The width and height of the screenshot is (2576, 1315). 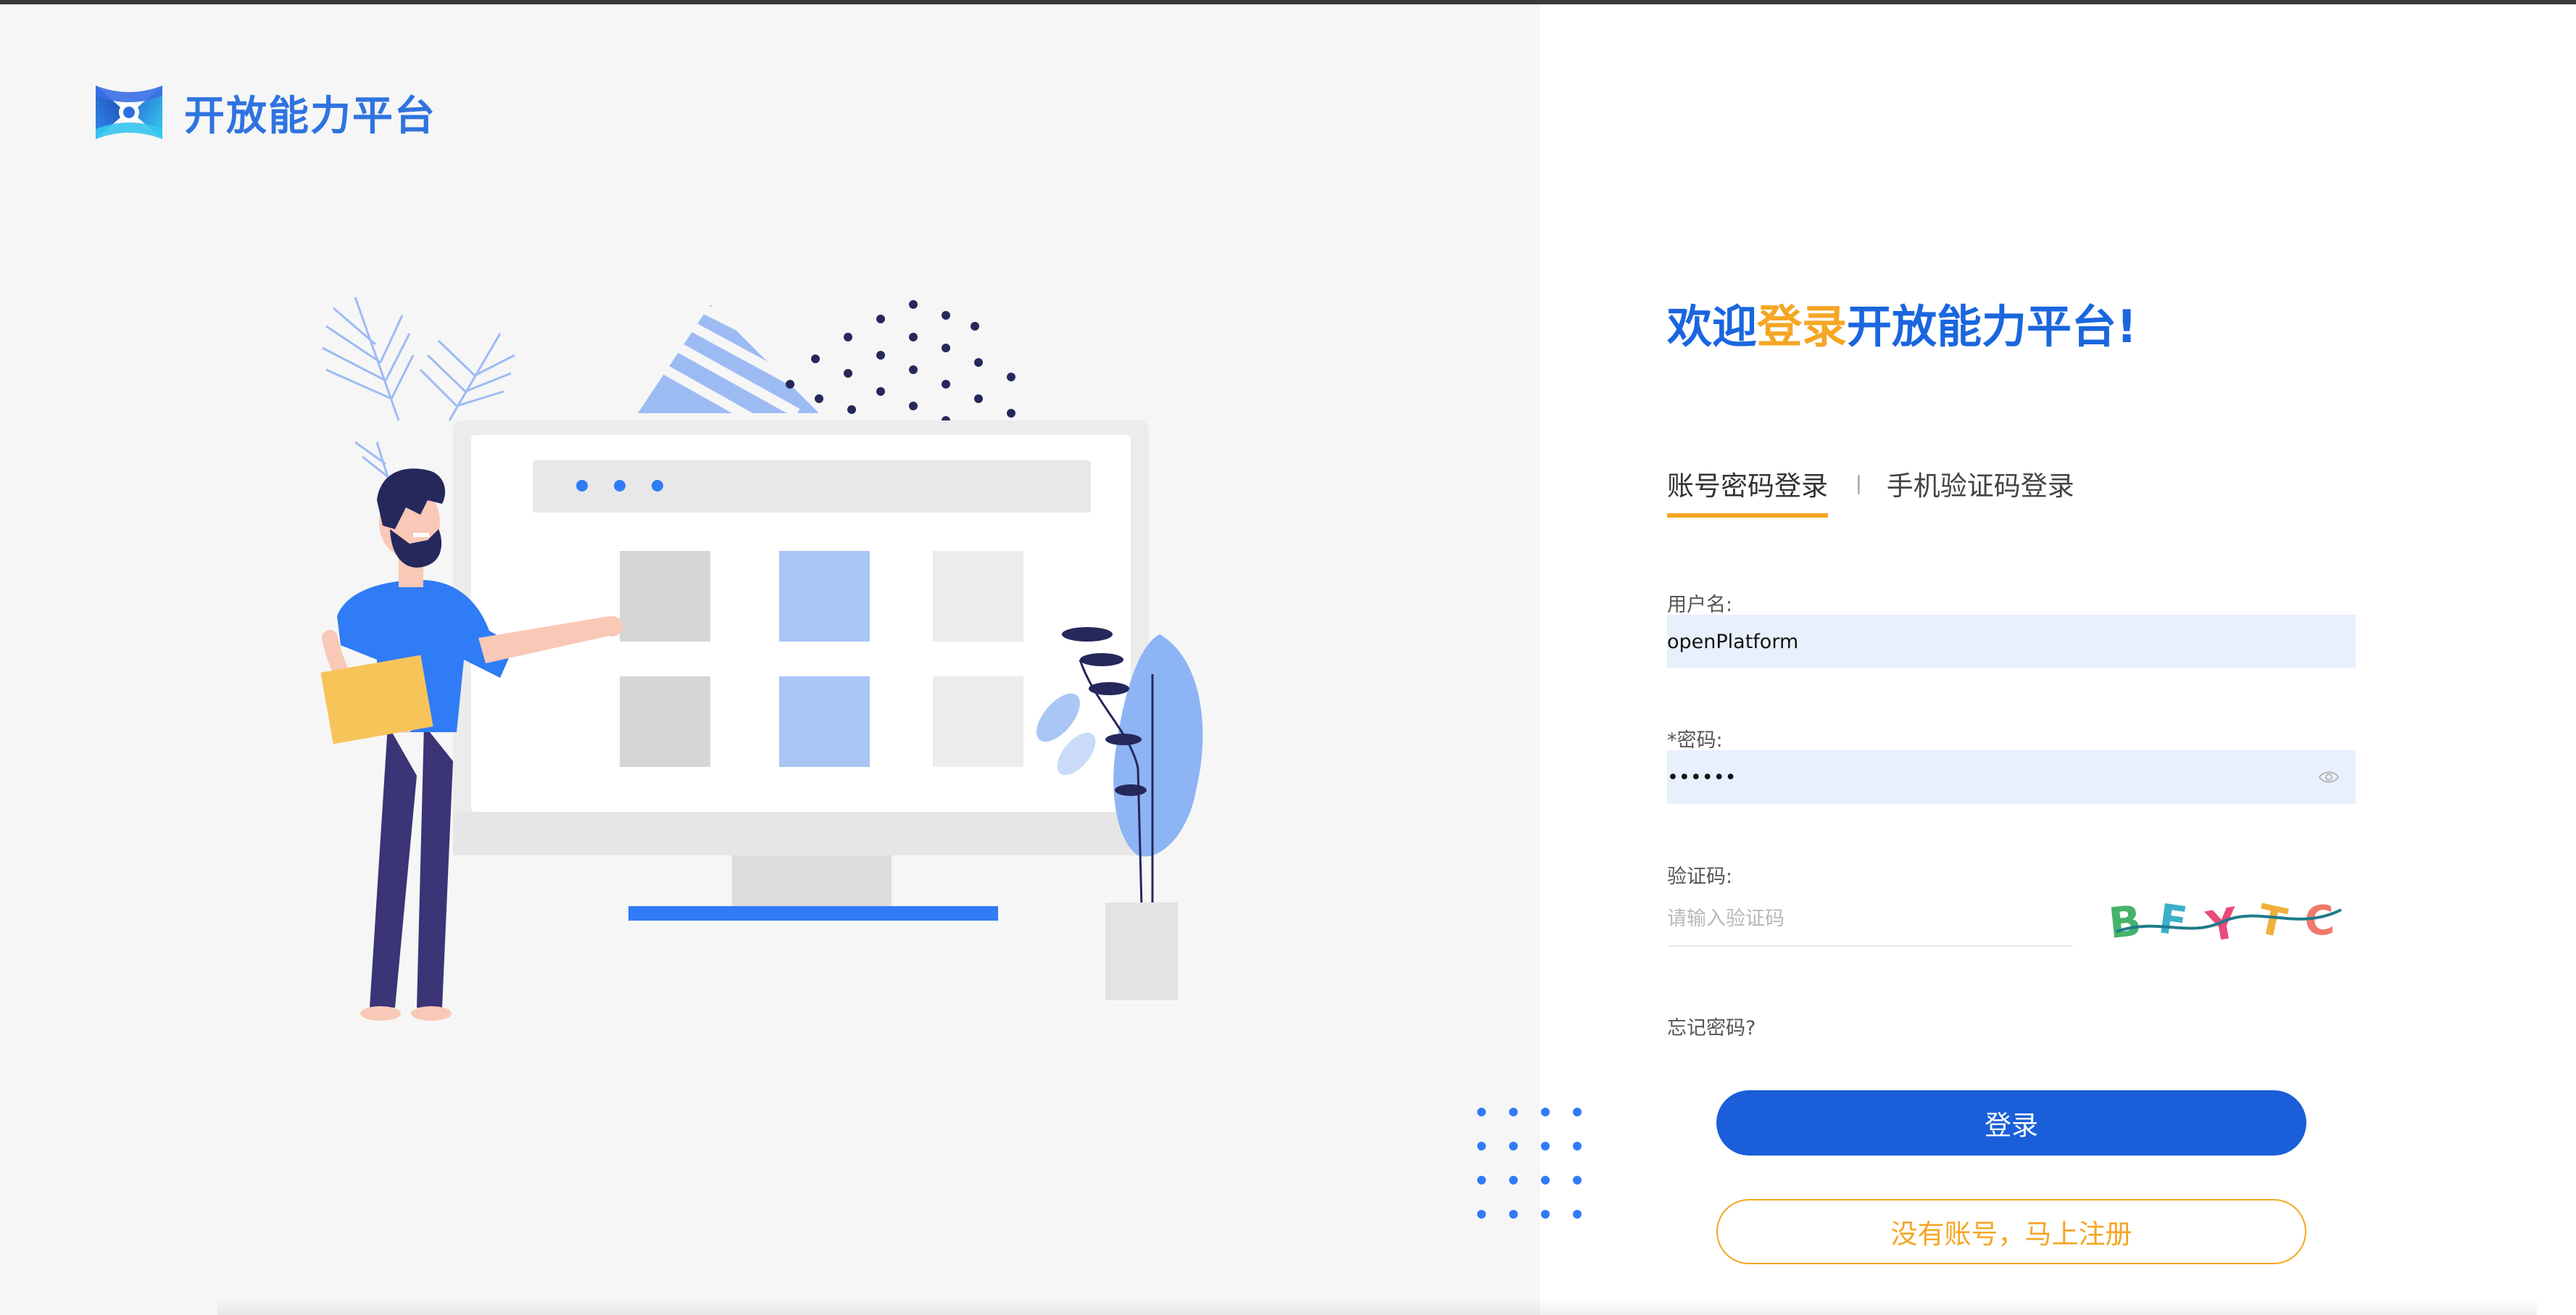 I want to click on username-field-box, so click(x=2011, y=641).